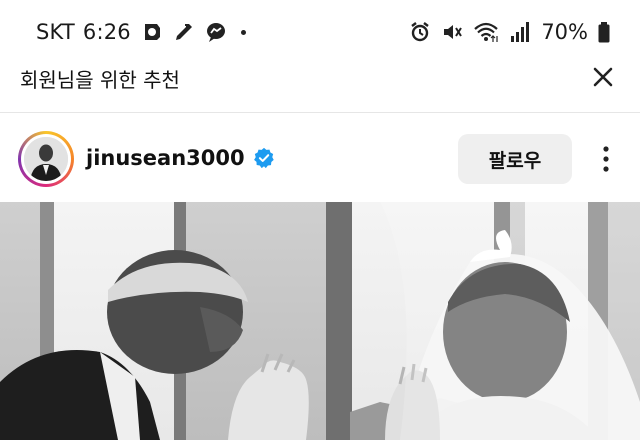  I want to click on messenger-icon, so click(215, 32).